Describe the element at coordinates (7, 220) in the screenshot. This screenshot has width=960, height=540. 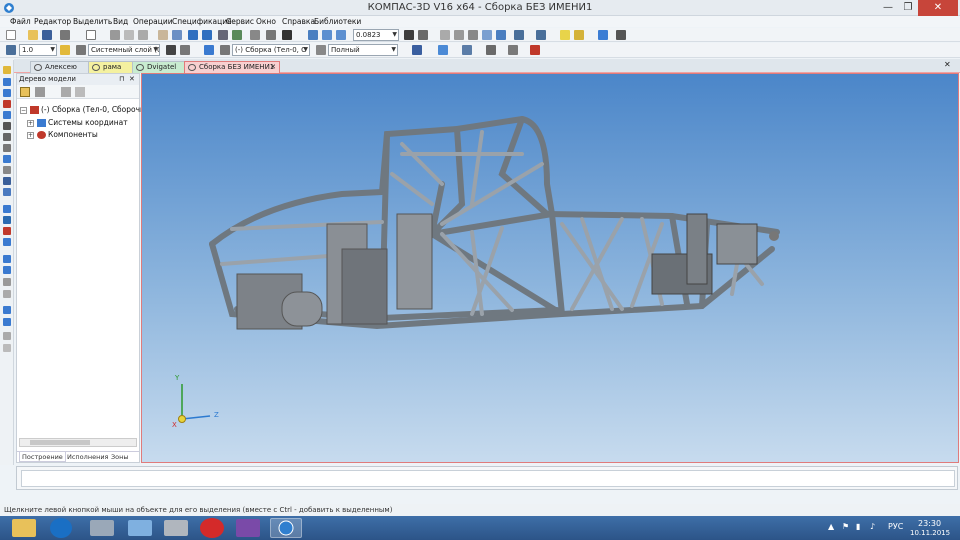
I see `array-icon` at that location.